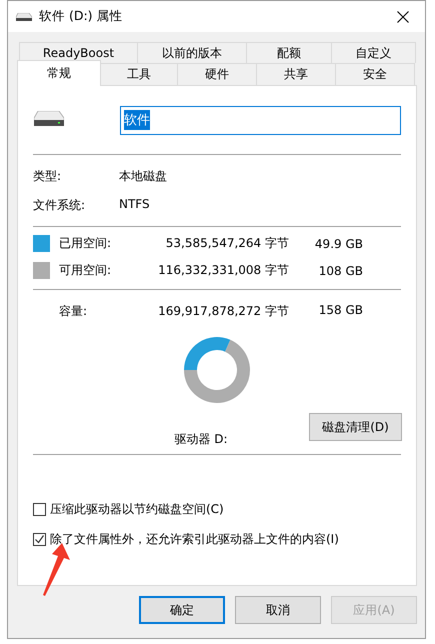 This screenshot has height=644, width=435. Describe the element at coordinates (59, 73) in the screenshot. I see `tab: 常规` at that location.